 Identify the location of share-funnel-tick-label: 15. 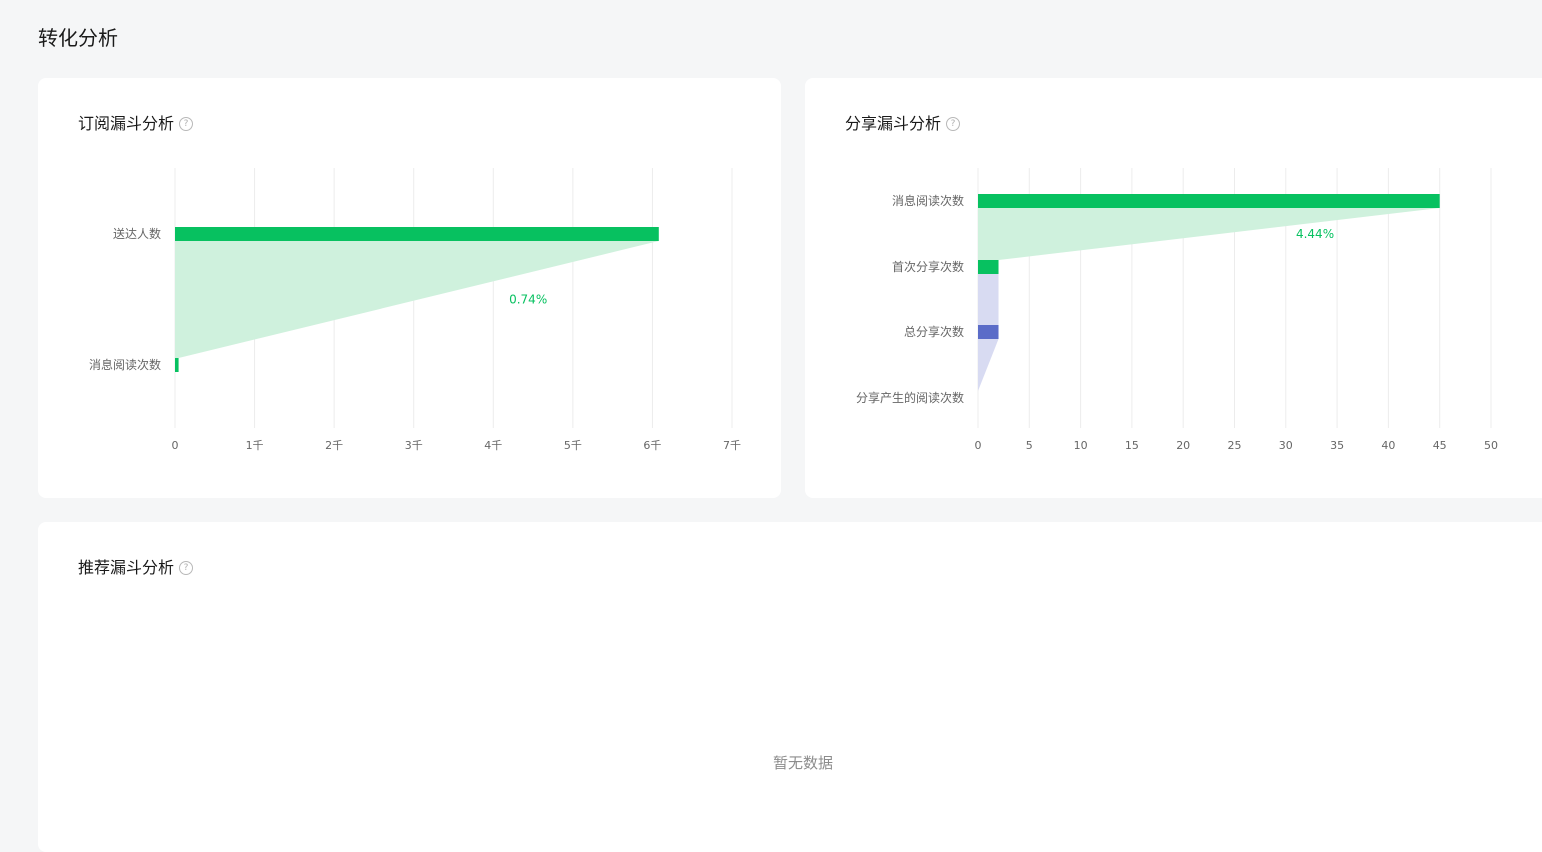
(1132, 445).